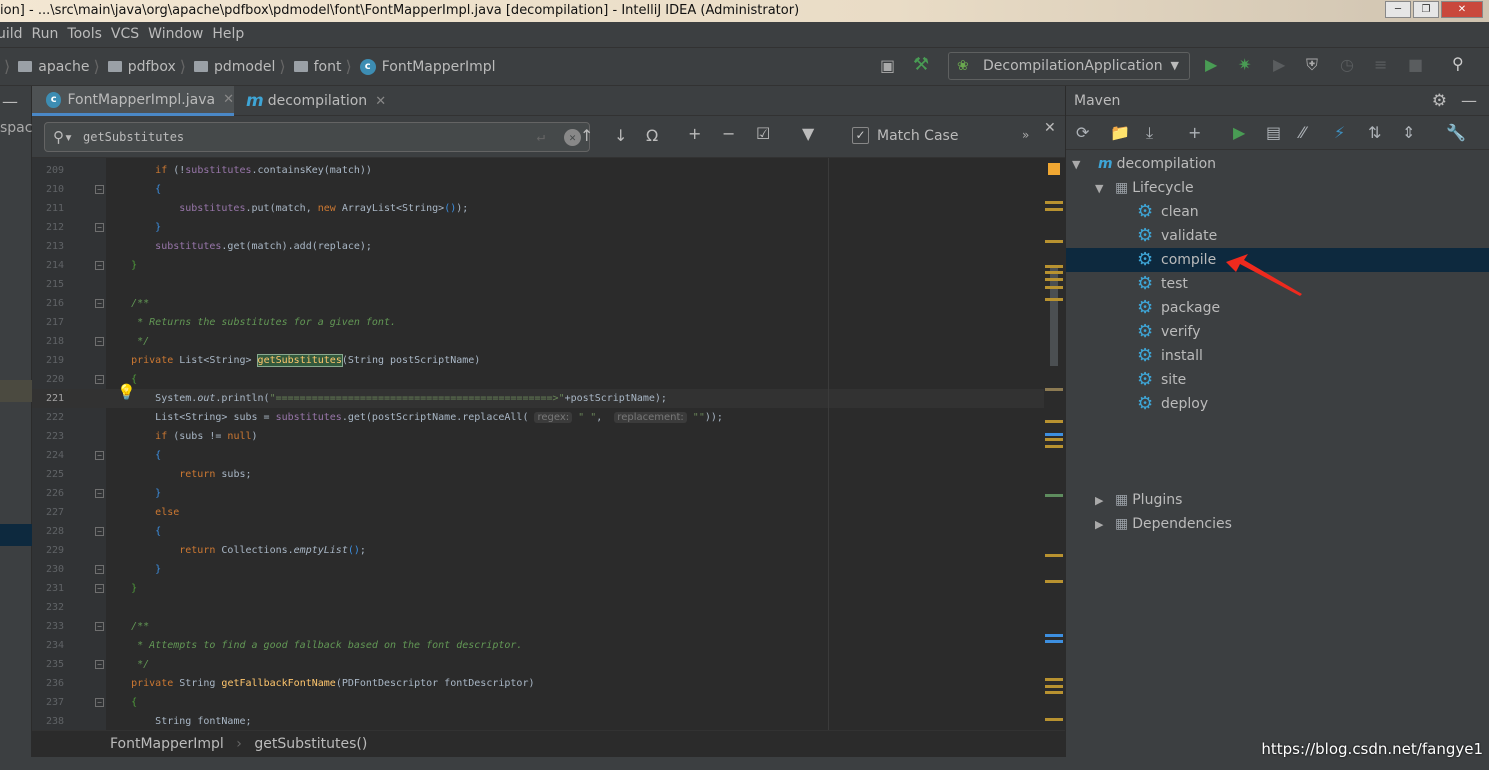 The height and width of the screenshot is (770, 1489). I want to click on run-goal-icon: ▶, so click(1239, 132).